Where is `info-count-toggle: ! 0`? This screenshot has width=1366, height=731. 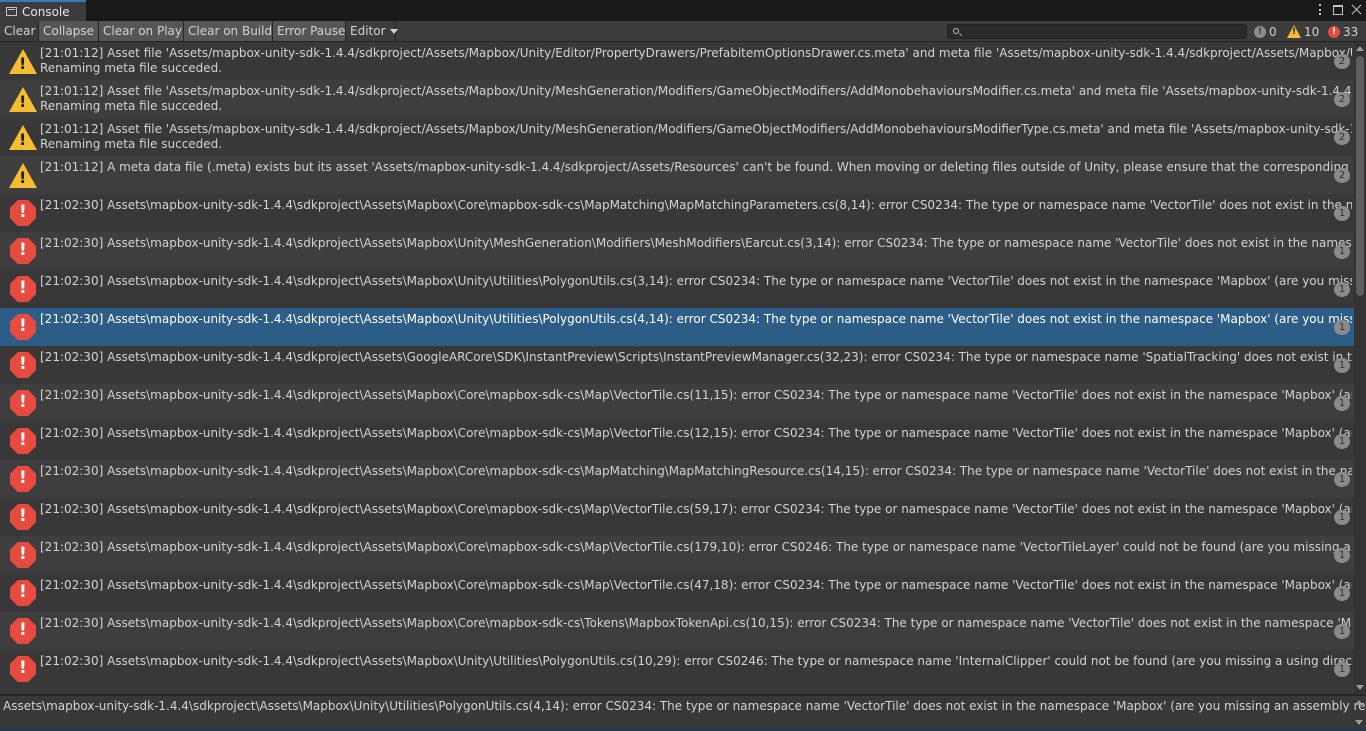
info-count-toggle: ! 0 is located at coordinates (1265, 31).